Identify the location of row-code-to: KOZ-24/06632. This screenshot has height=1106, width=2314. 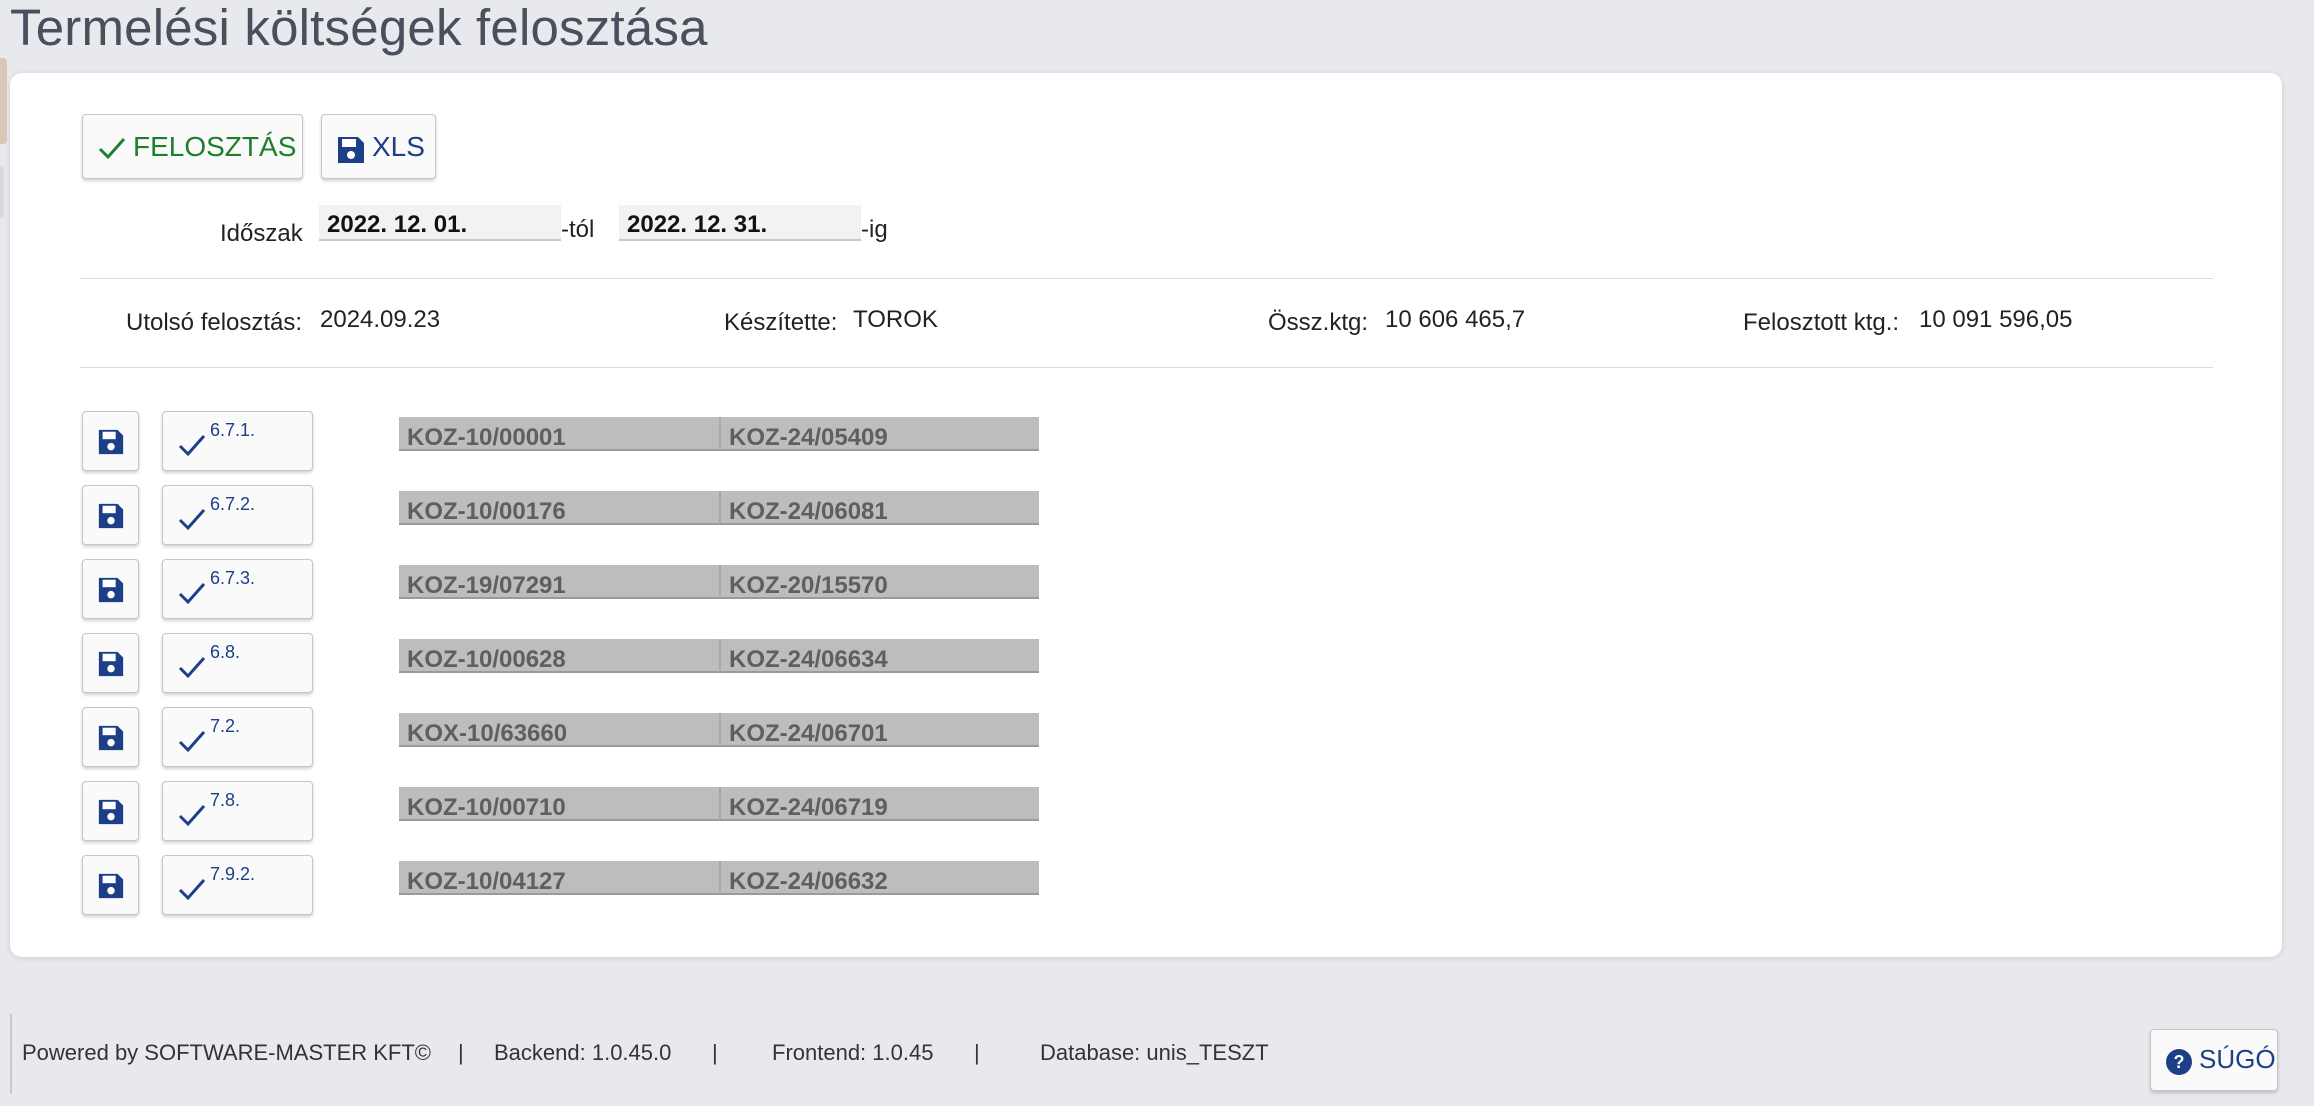
(879, 878).